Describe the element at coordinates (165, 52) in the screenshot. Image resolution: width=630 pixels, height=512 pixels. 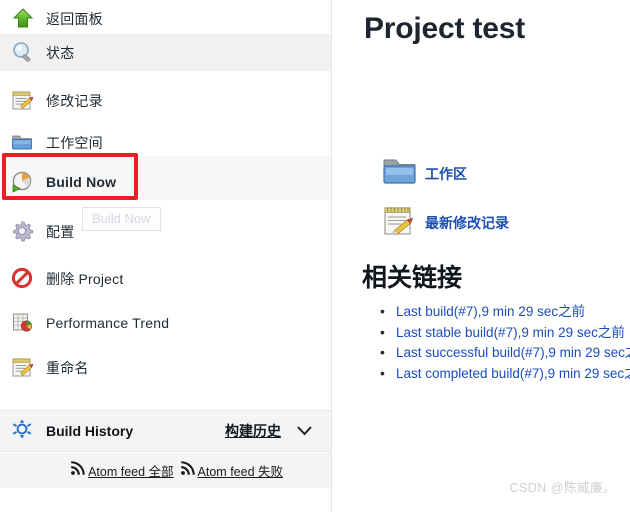
I see `sidebar-item-status: 状态` at that location.